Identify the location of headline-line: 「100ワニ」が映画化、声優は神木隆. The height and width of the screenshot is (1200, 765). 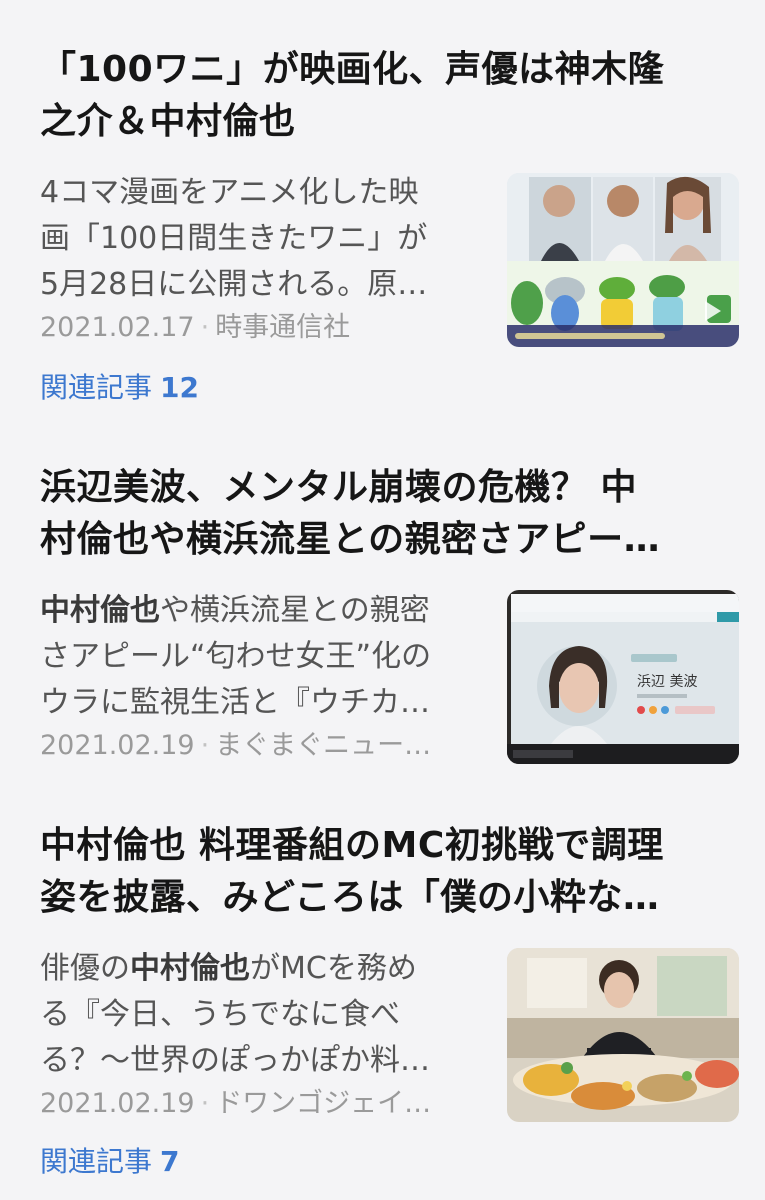
(352, 69).